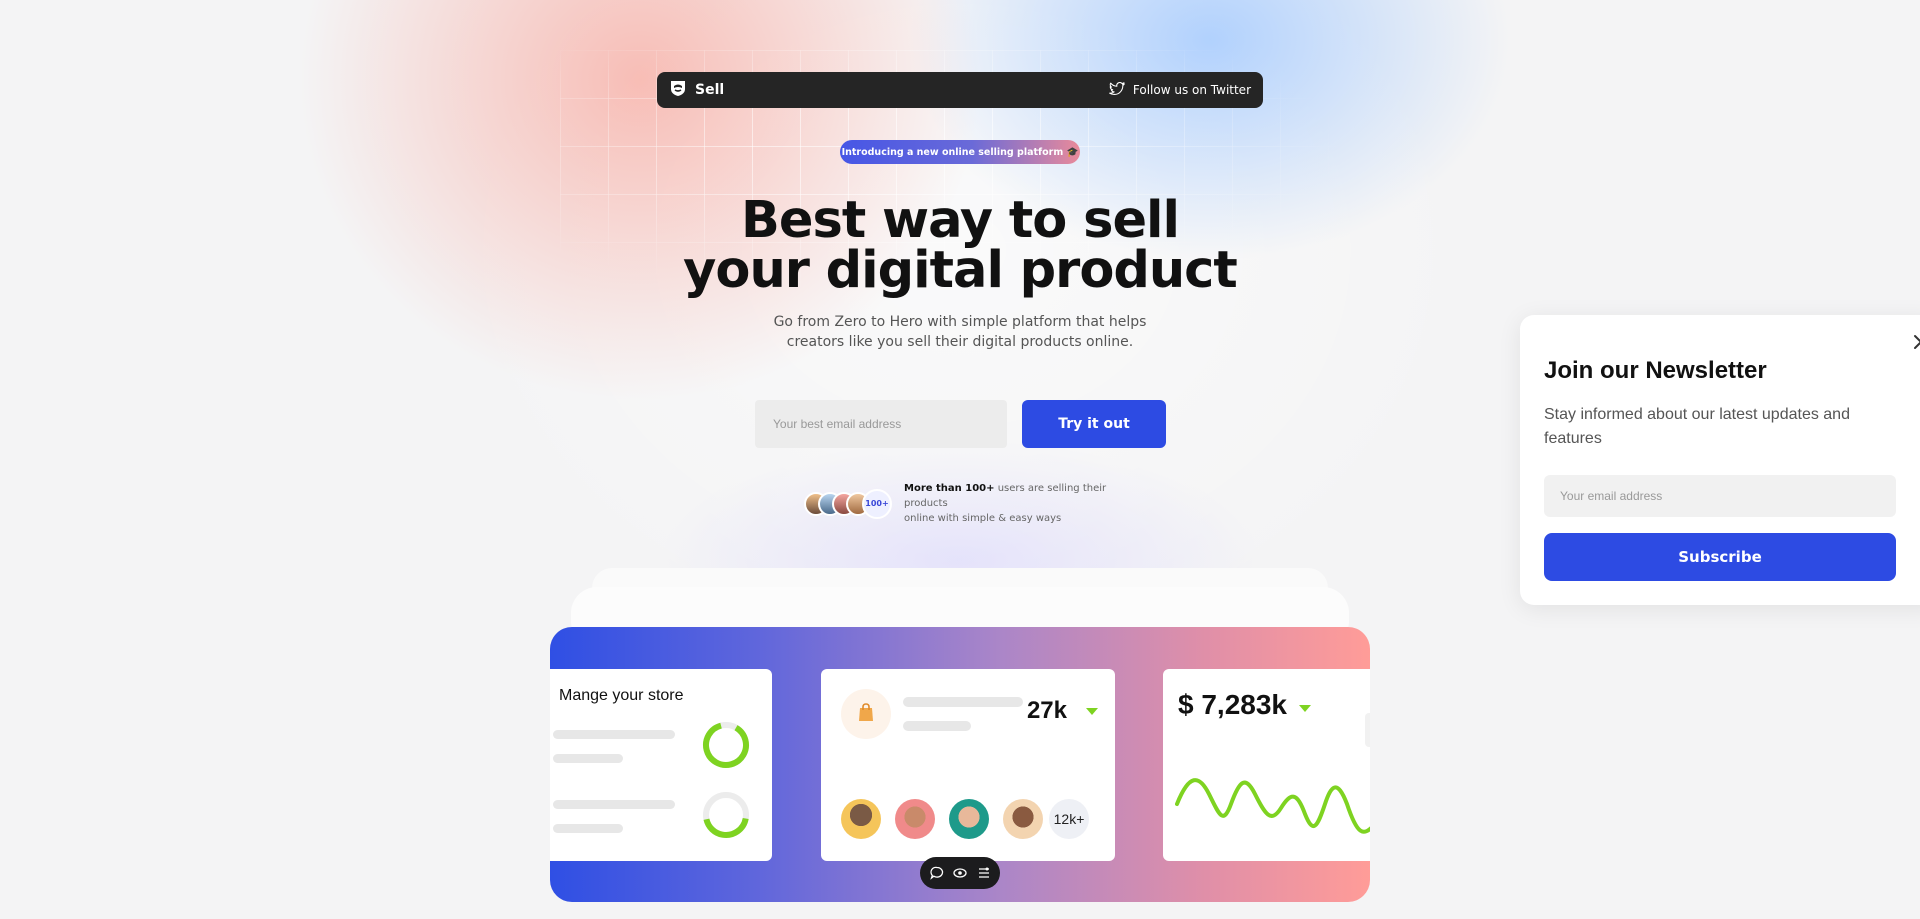 This screenshot has height=919, width=1920. I want to click on list-settings-icon, so click(984, 873).